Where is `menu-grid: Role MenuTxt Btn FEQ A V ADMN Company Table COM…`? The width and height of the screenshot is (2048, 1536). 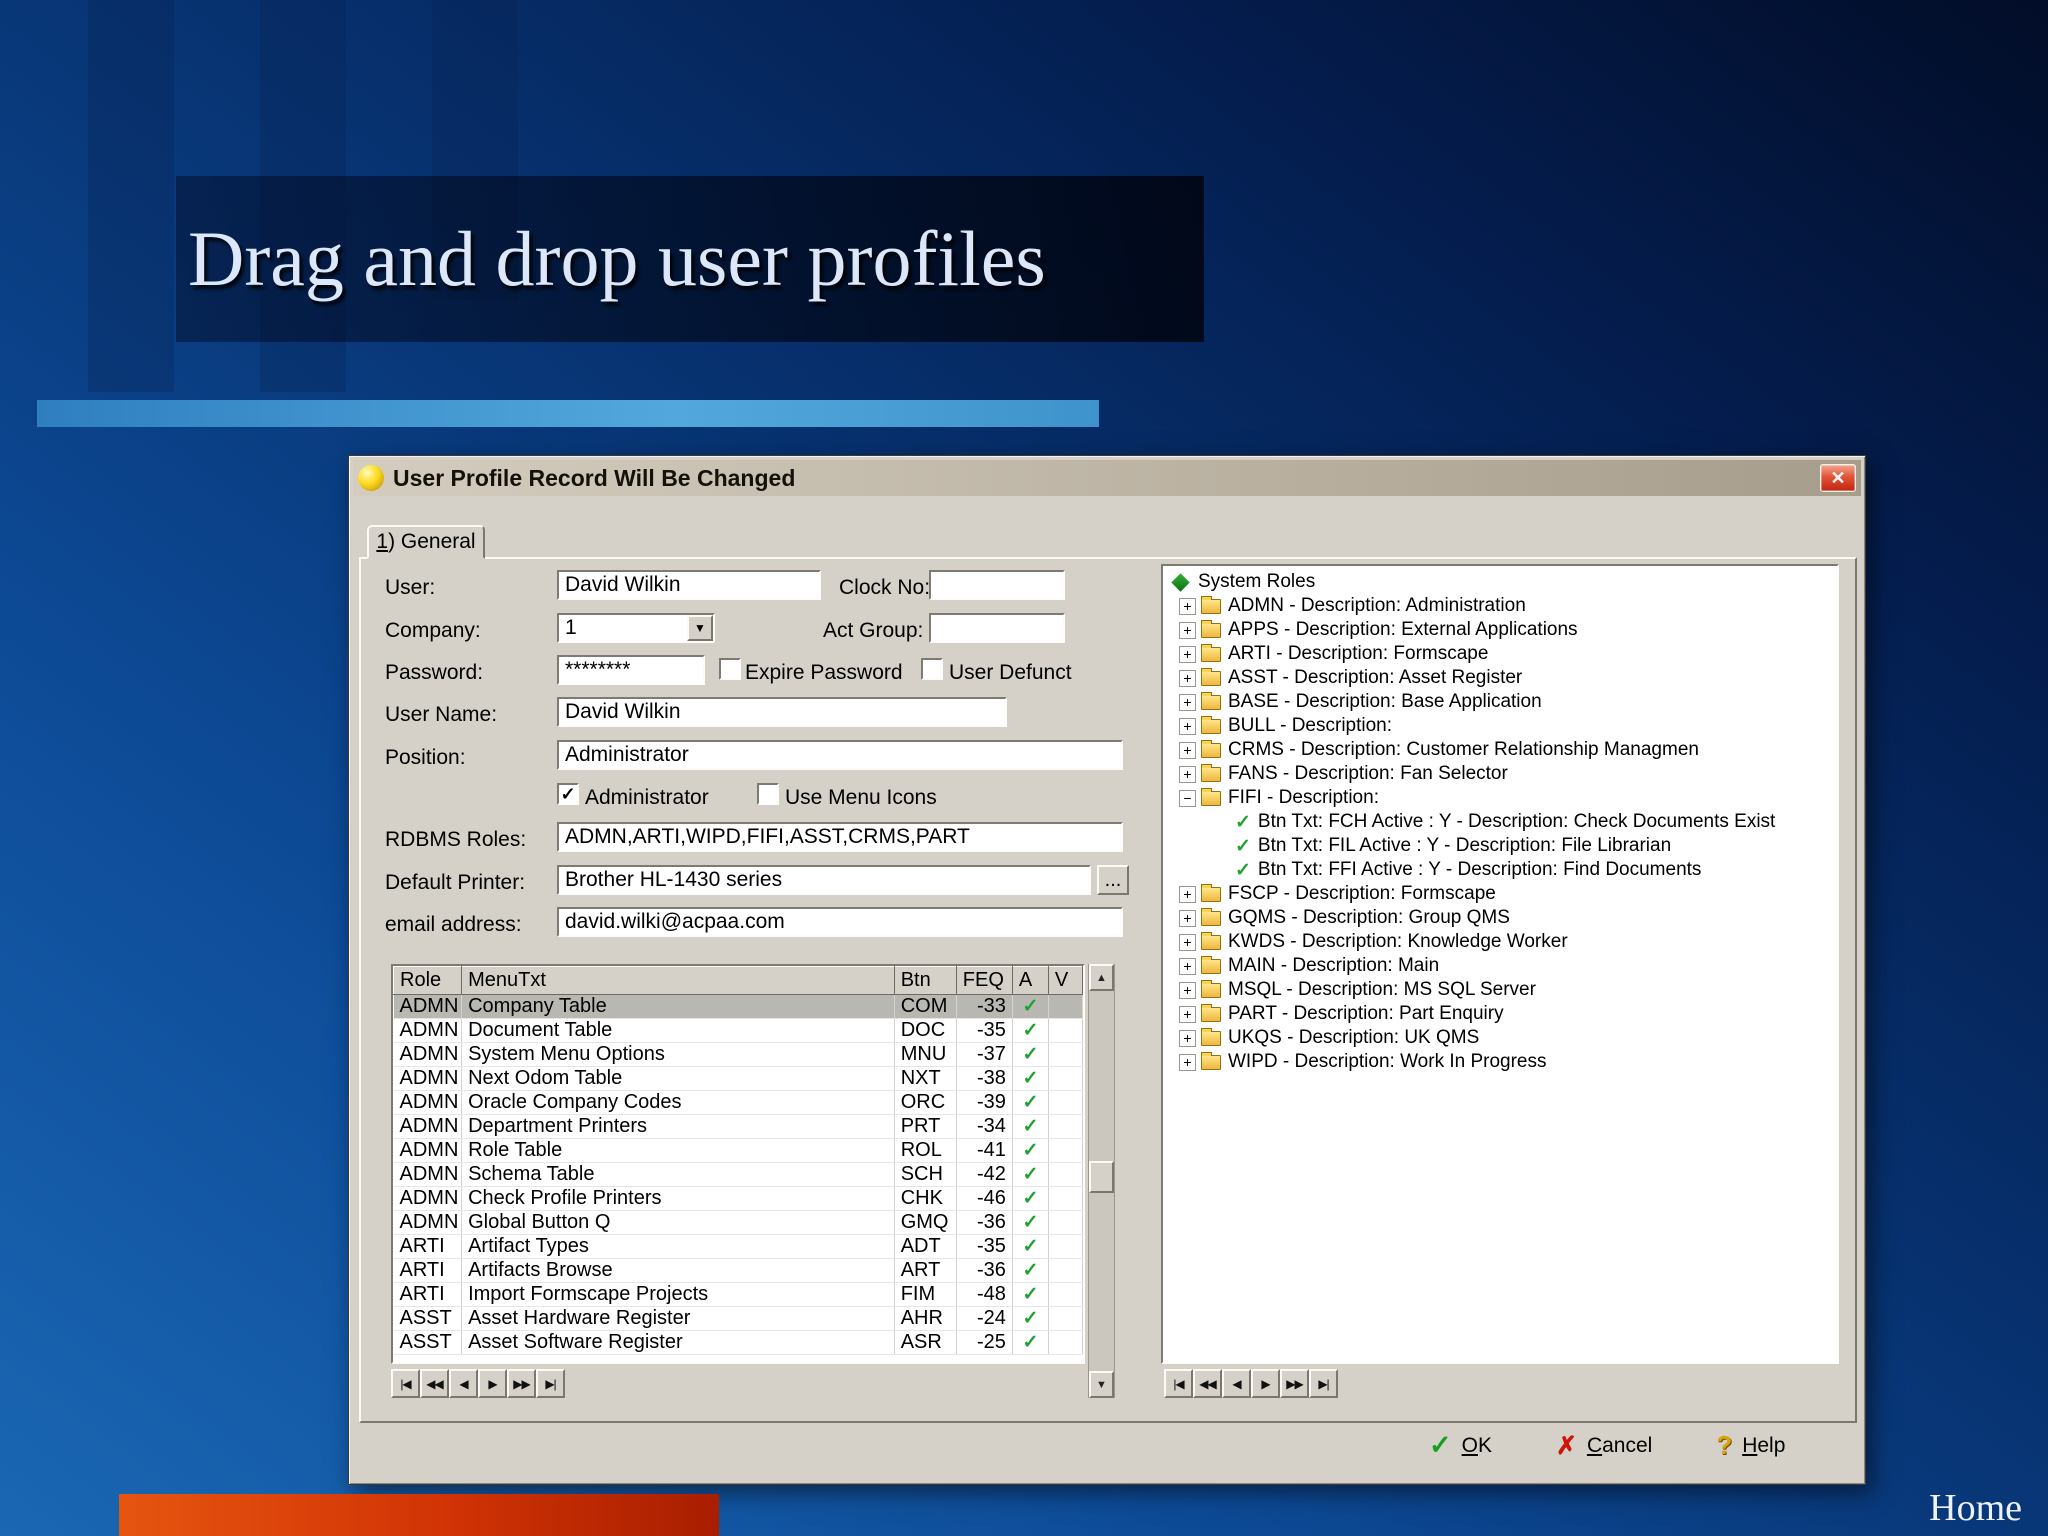 menu-grid: Role MenuTxt Btn FEQ A V ADMN Company Table COM… is located at coordinates (738, 1164).